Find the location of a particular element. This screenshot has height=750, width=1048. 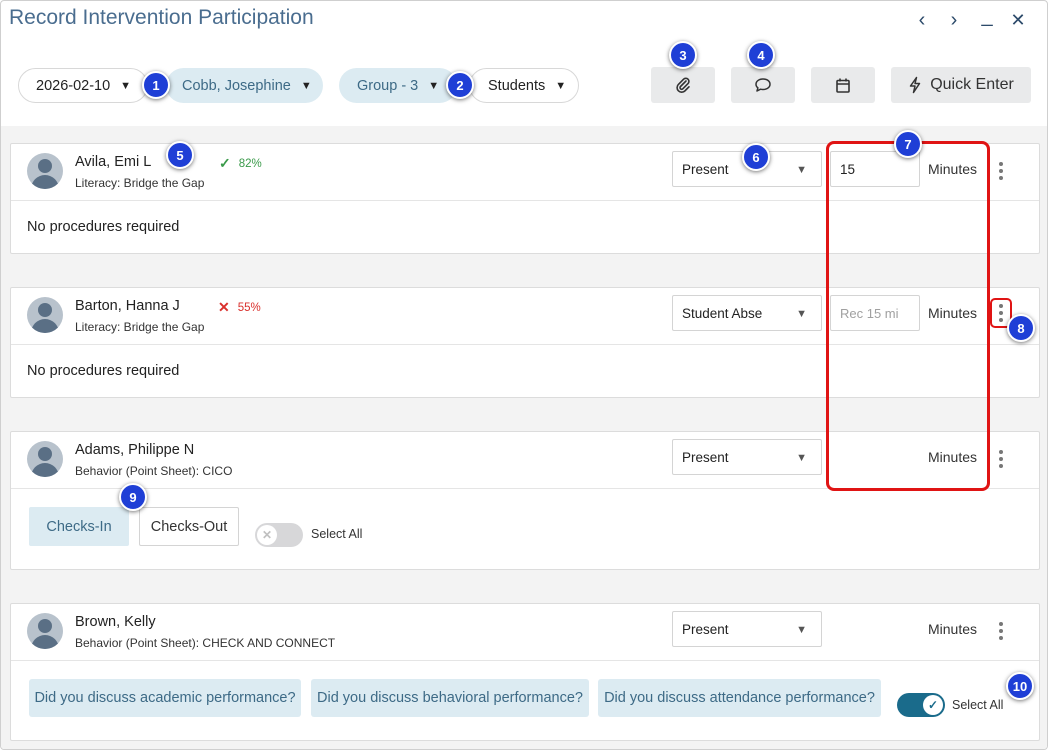

attendance-select: Student Absent ▼ is located at coordinates (747, 313).